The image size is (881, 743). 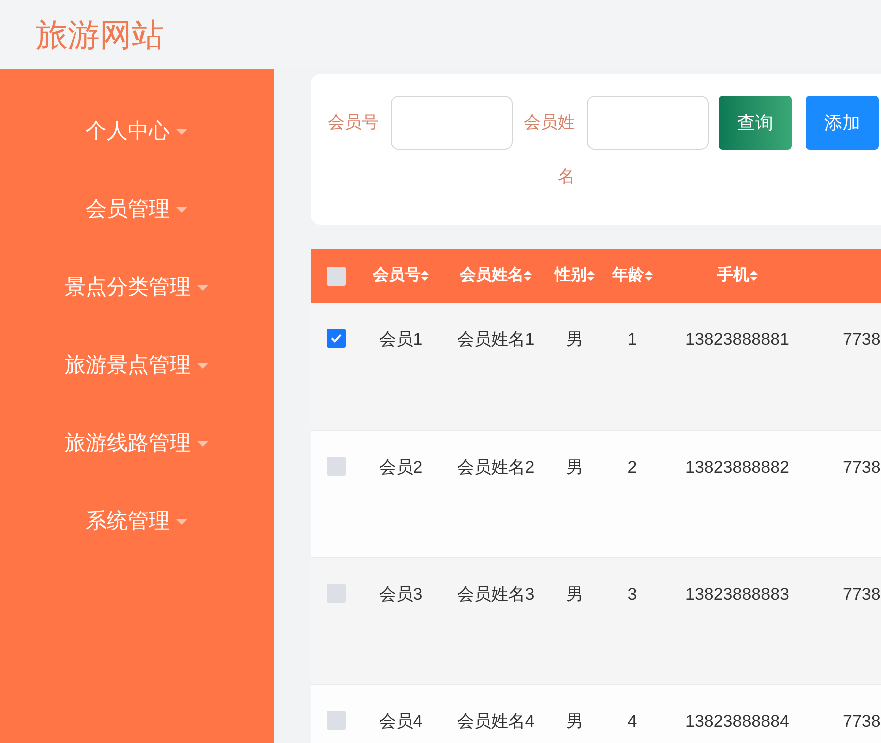 I want to click on table-cell-text: 会员3, so click(x=401, y=595).